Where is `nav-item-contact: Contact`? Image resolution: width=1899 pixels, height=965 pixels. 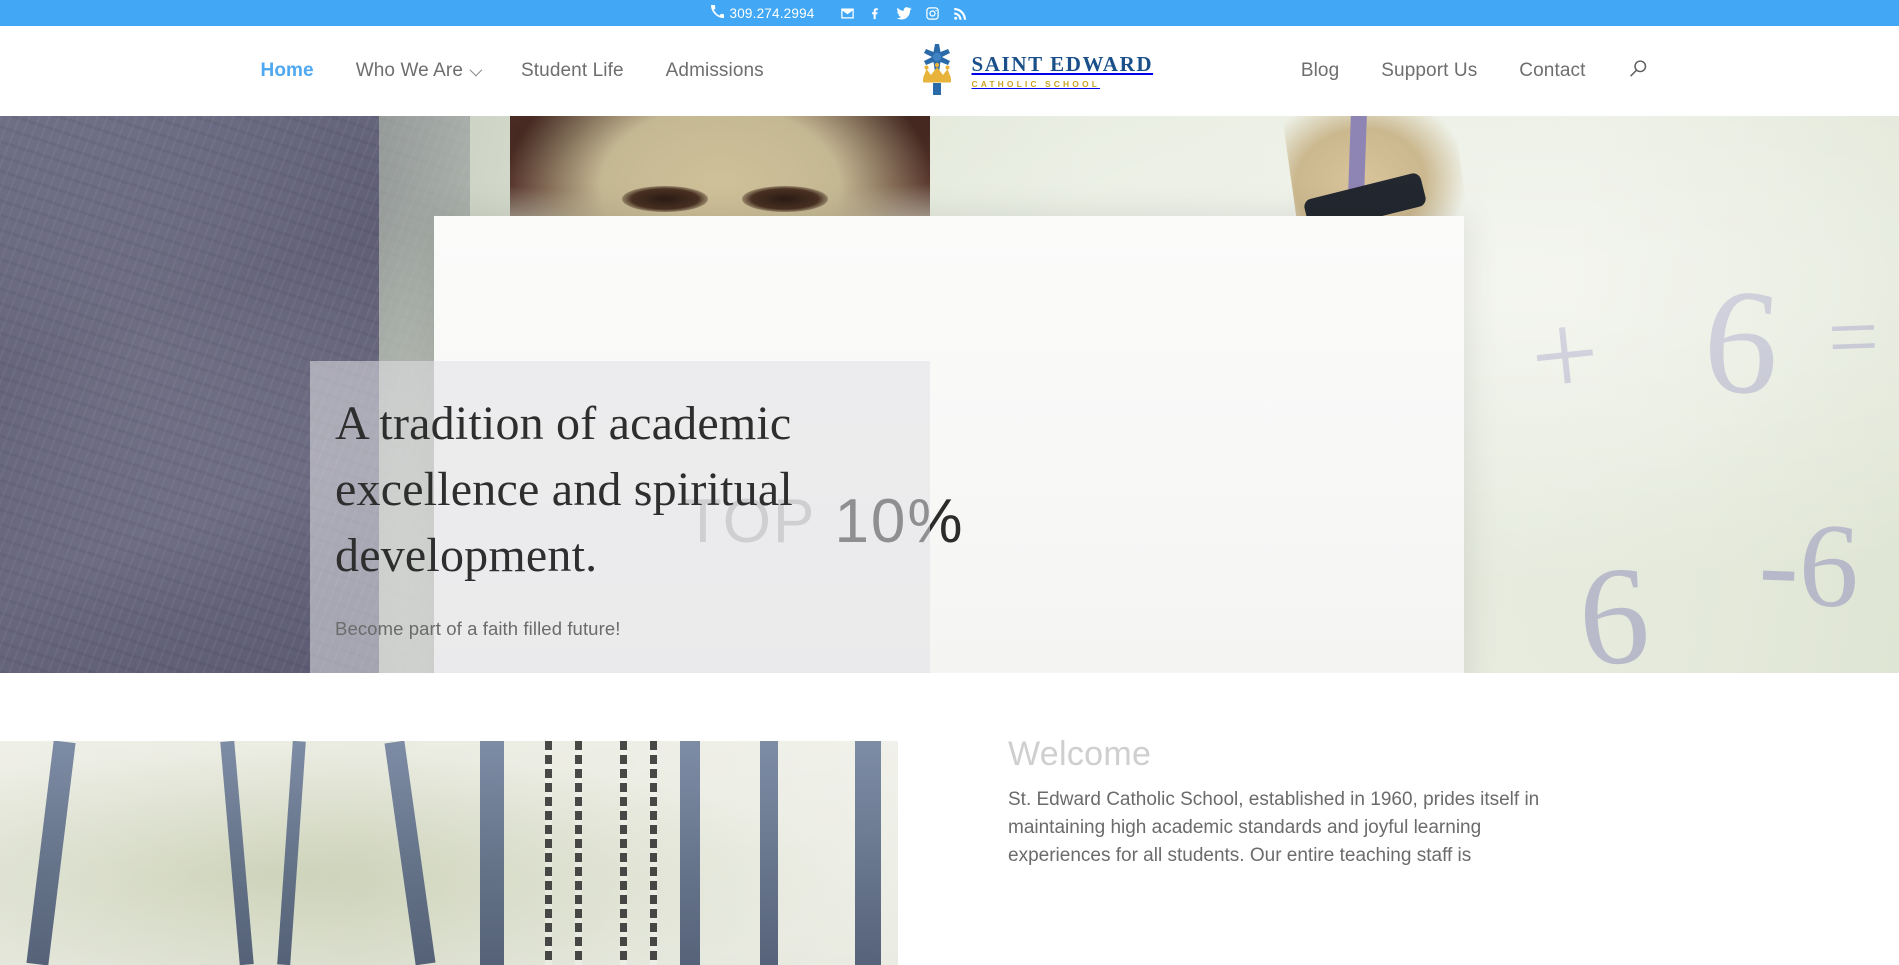 nav-item-contact: Contact is located at coordinates (1552, 71).